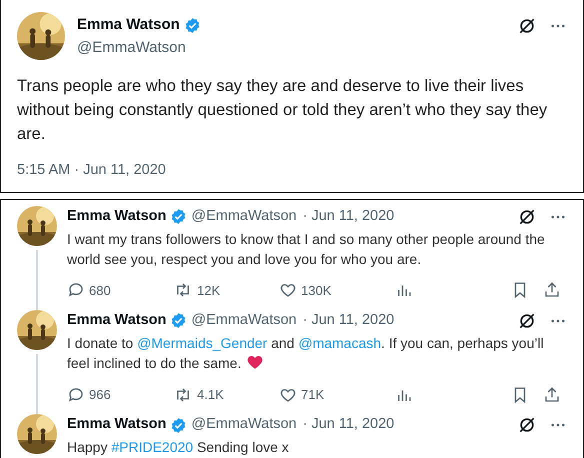  Describe the element at coordinates (178, 447) in the screenshot. I see `tweet-text: Happy #PRIDE2020 Sending love x` at that location.